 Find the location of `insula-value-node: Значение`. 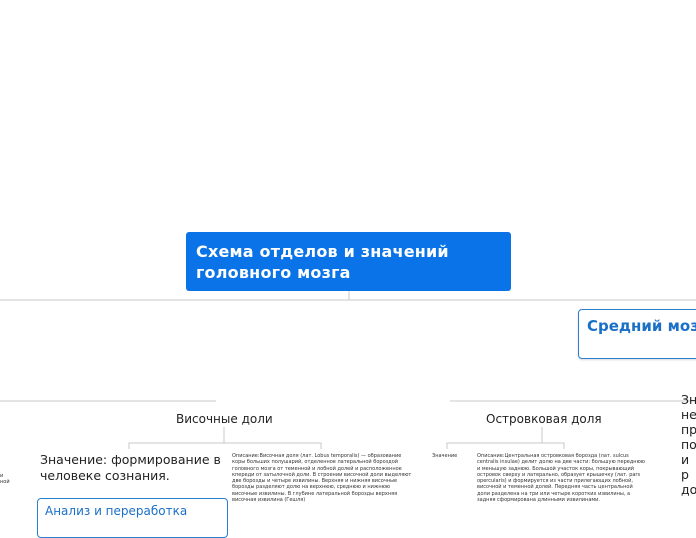

insula-value-node: Значение is located at coordinates (444, 456).